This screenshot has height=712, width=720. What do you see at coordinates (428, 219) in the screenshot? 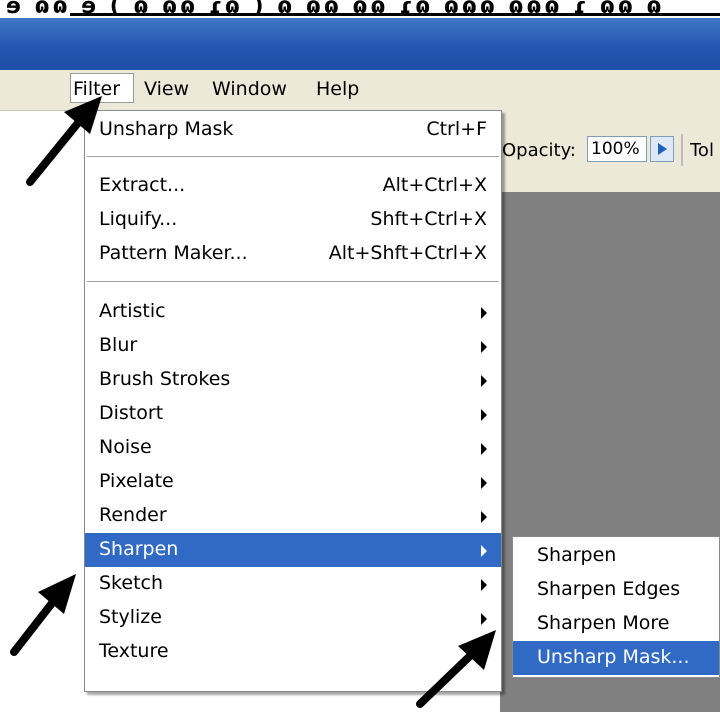
I see `menu-item-shortcut: Shft+Ctrl+X` at bounding box center [428, 219].